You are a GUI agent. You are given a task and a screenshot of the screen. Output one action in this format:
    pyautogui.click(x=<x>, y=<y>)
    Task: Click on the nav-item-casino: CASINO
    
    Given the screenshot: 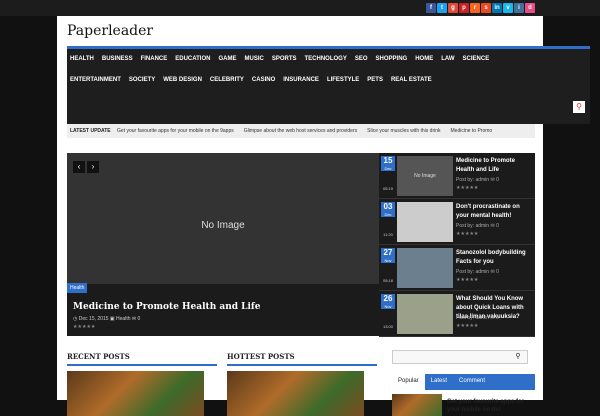 What is the action you would take?
    pyautogui.click(x=263, y=80)
    